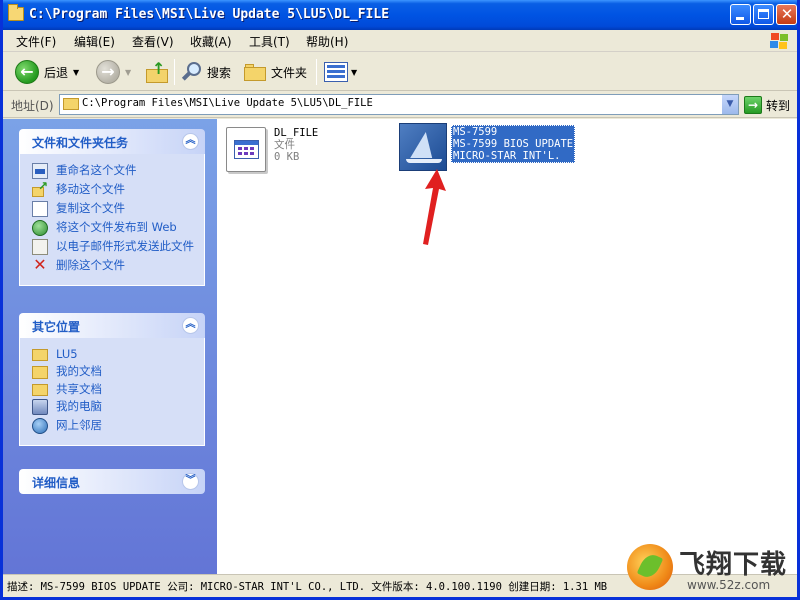 This screenshot has width=800, height=600. Describe the element at coordinates (108, 72) in the screenshot. I see `forward-arrow-icon: →` at that location.